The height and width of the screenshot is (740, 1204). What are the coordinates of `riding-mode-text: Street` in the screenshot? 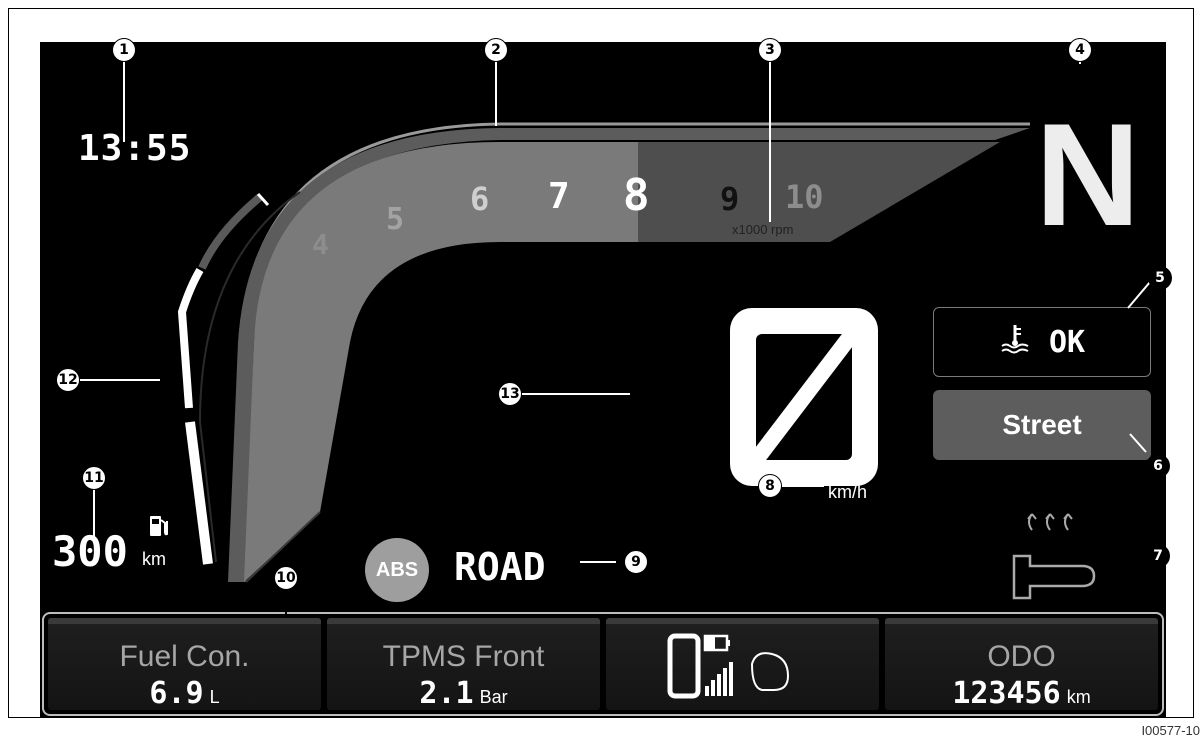 It's located at (1042, 424).